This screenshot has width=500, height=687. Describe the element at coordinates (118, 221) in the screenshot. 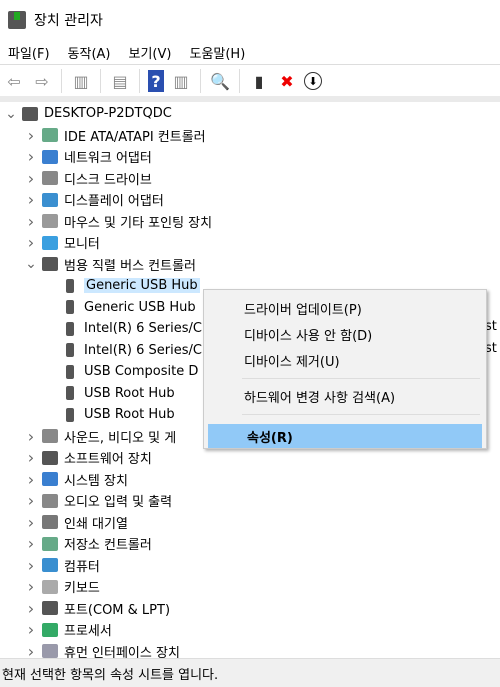

I see `tree-item: › 마우스 및 기타 포인팅 장치` at that location.